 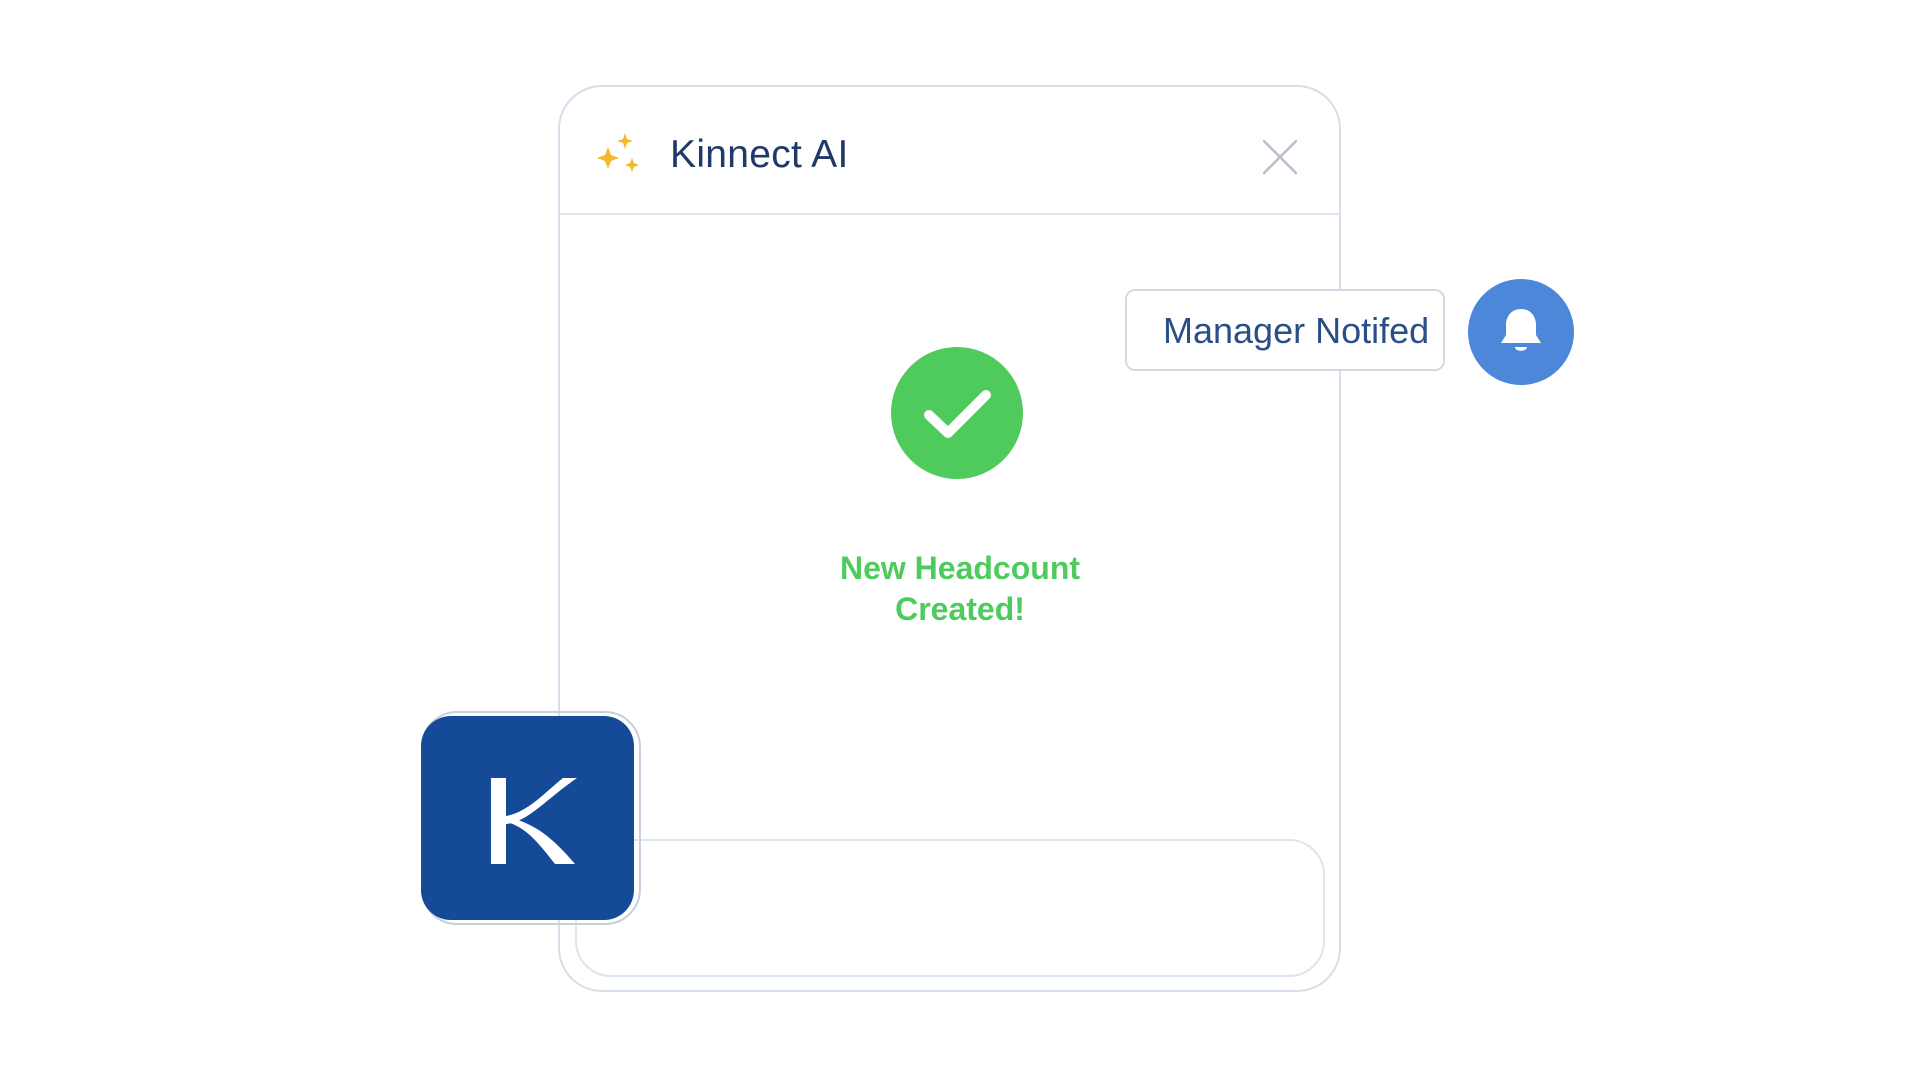 I want to click on kinnect-logo, so click(x=527, y=818).